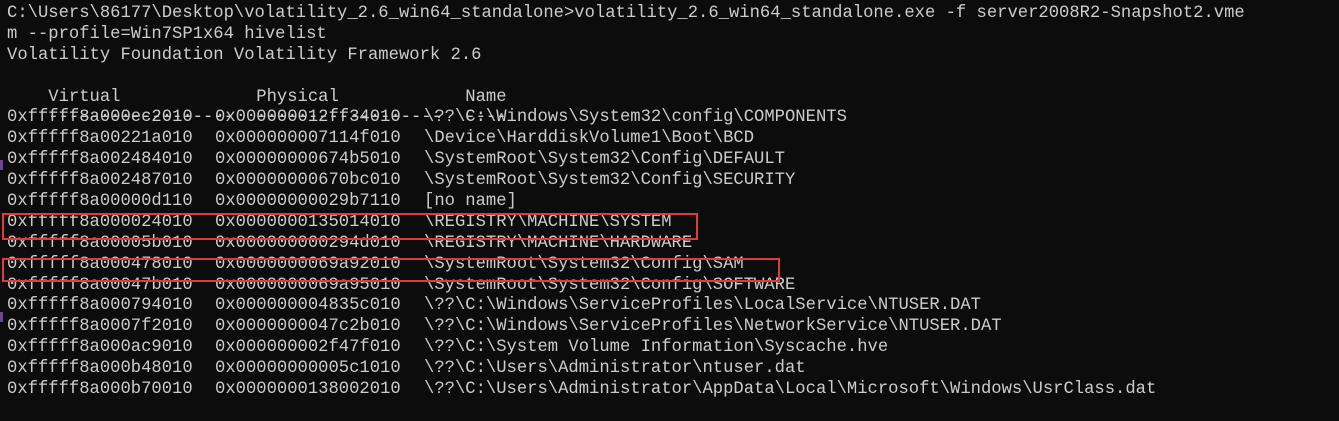 The width and height of the screenshot is (1339, 421). Describe the element at coordinates (100, 327) in the screenshot. I see `cell-virtual: 0xfffff8a0007f2010` at that location.